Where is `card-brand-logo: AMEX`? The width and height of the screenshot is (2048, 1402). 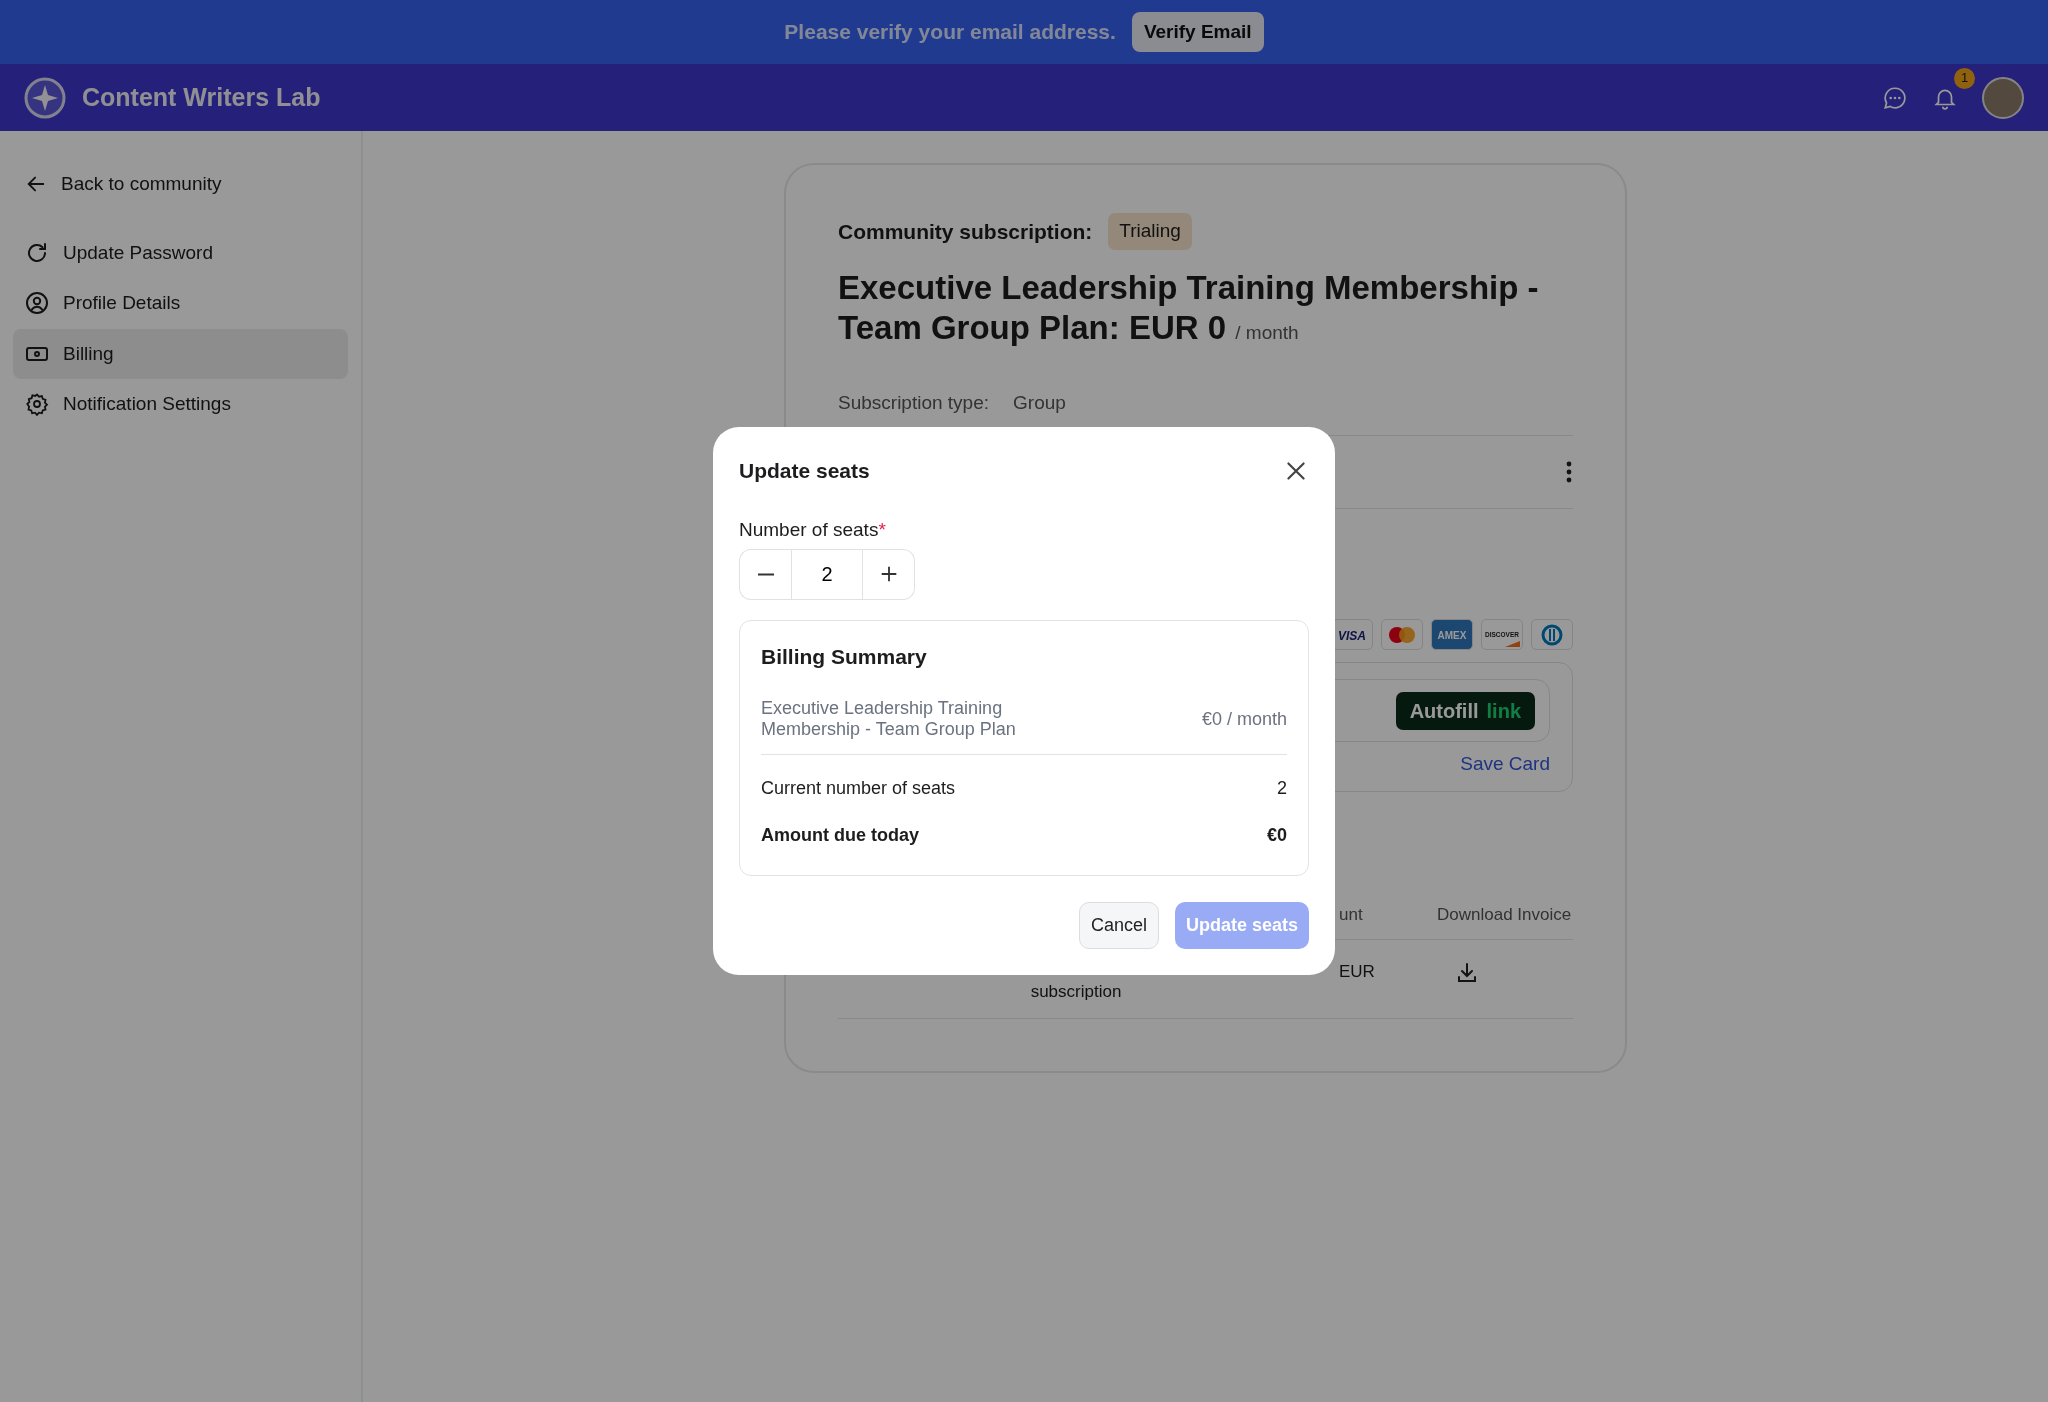
card-brand-logo: AMEX is located at coordinates (1452, 634).